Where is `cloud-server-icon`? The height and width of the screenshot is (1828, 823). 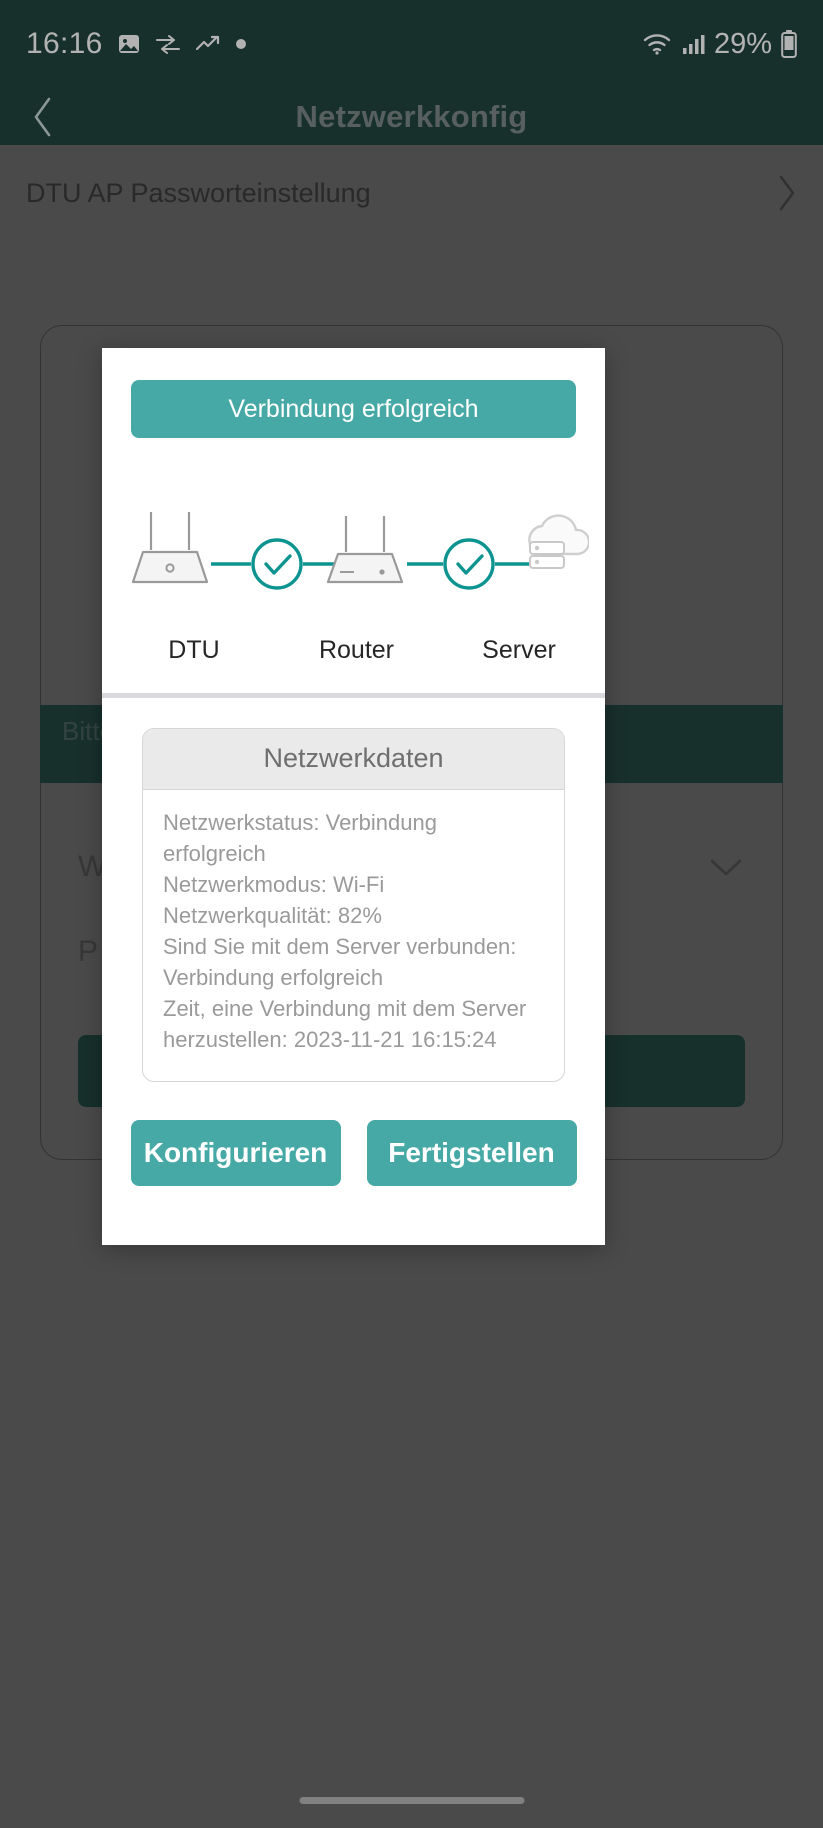
cloud-server-icon is located at coordinates (558, 541).